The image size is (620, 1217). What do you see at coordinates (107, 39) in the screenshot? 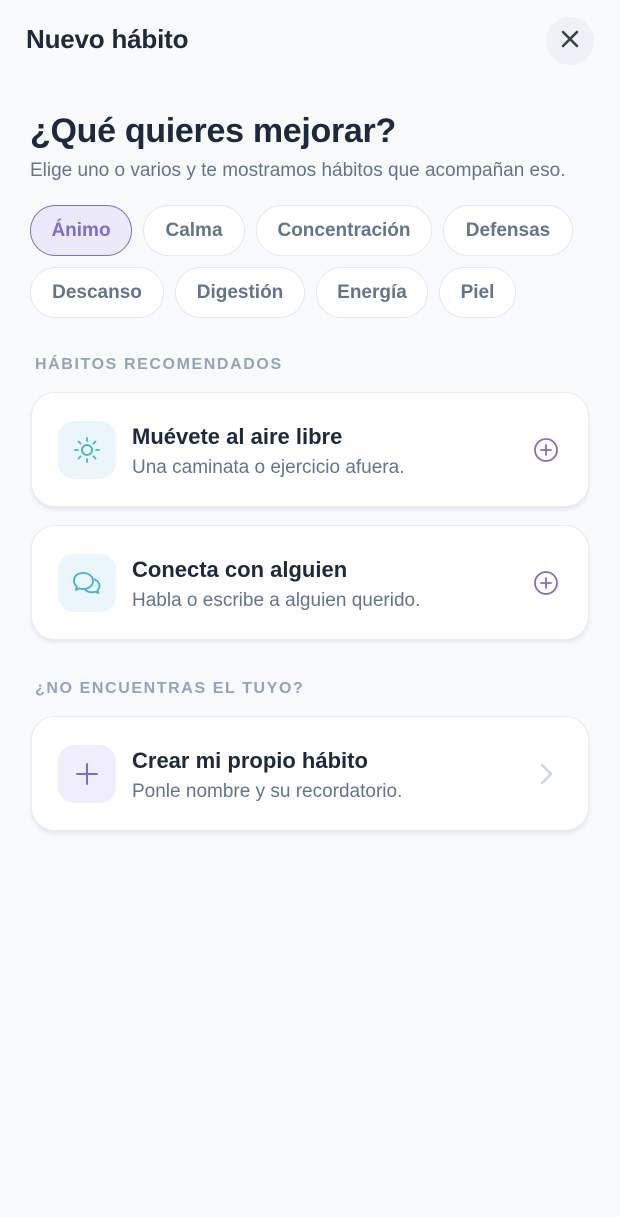
I see `page-title: Nuevo hábito` at bounding box center [107, 39].